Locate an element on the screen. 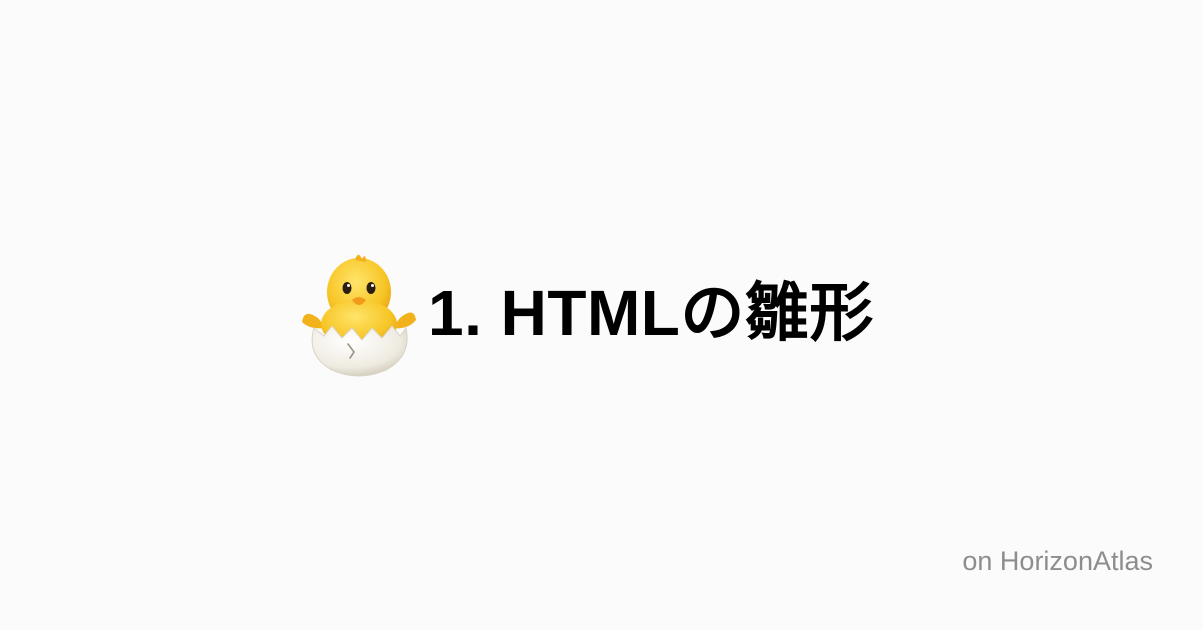  site-credit: on HorizonAtlas is located at coordinates (1057, 561).